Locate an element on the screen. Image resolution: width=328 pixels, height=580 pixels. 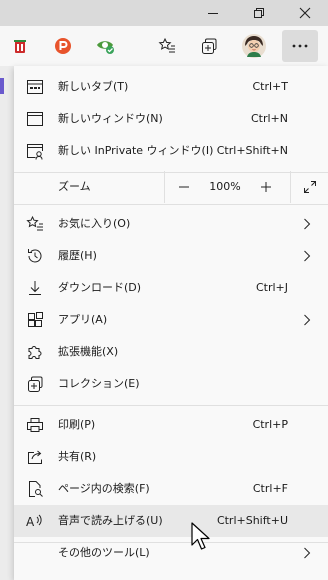
menu-item-extensions: 拡張機能(X) is located at coordinates (171, 352).